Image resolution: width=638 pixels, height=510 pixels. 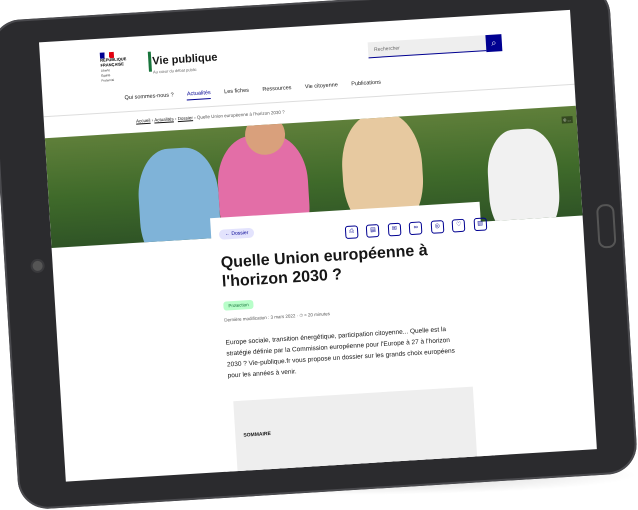 I want to click on breadcrumb-home: Accueil, so click(x=143, y=121).